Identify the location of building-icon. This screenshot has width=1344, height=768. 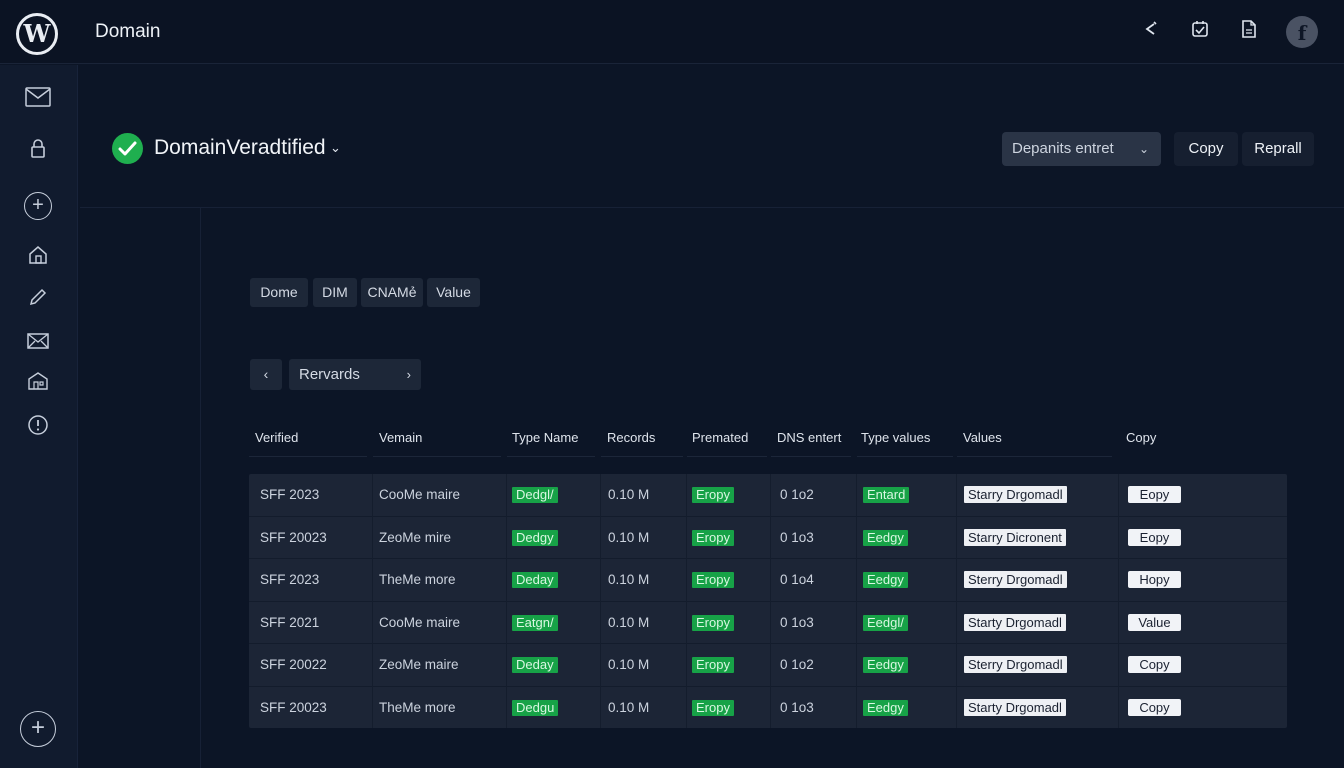
(38, 385).